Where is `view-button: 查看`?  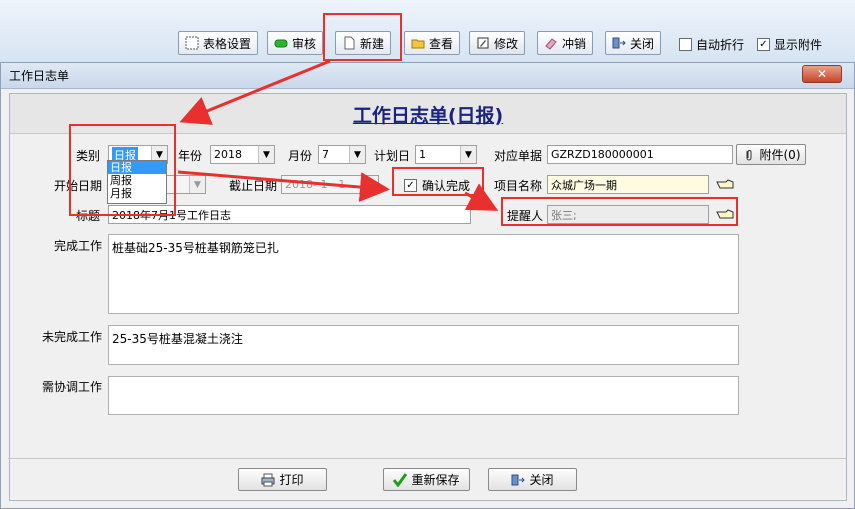 view-button: 查看 is located at coordinates (432, 43).